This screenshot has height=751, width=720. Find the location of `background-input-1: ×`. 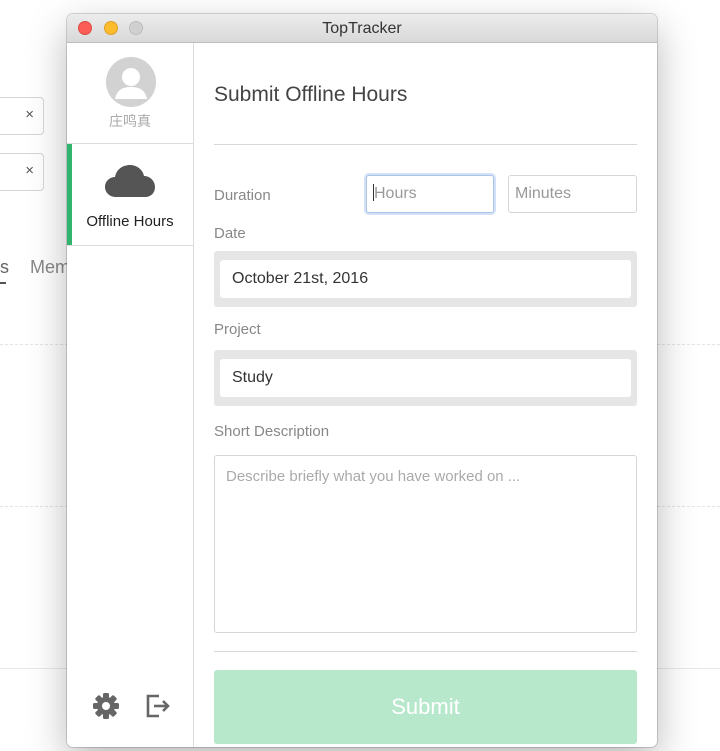

background-input-1: × is located at coordinates (22, 116).